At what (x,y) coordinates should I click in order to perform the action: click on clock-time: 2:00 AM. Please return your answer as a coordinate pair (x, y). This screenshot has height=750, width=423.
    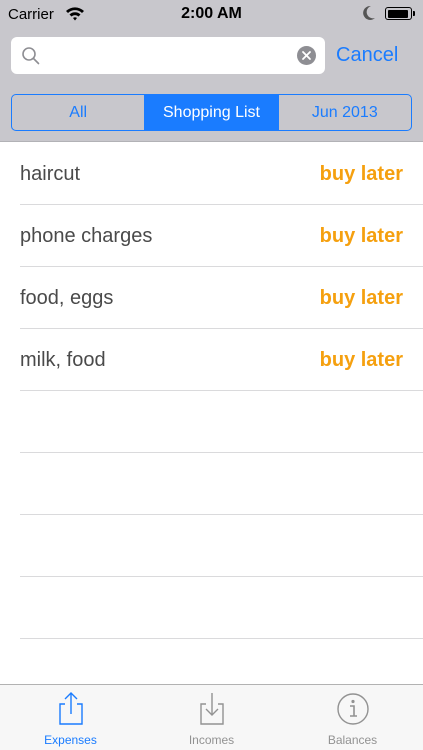
    Looking at the image, I should click on (211, 13).